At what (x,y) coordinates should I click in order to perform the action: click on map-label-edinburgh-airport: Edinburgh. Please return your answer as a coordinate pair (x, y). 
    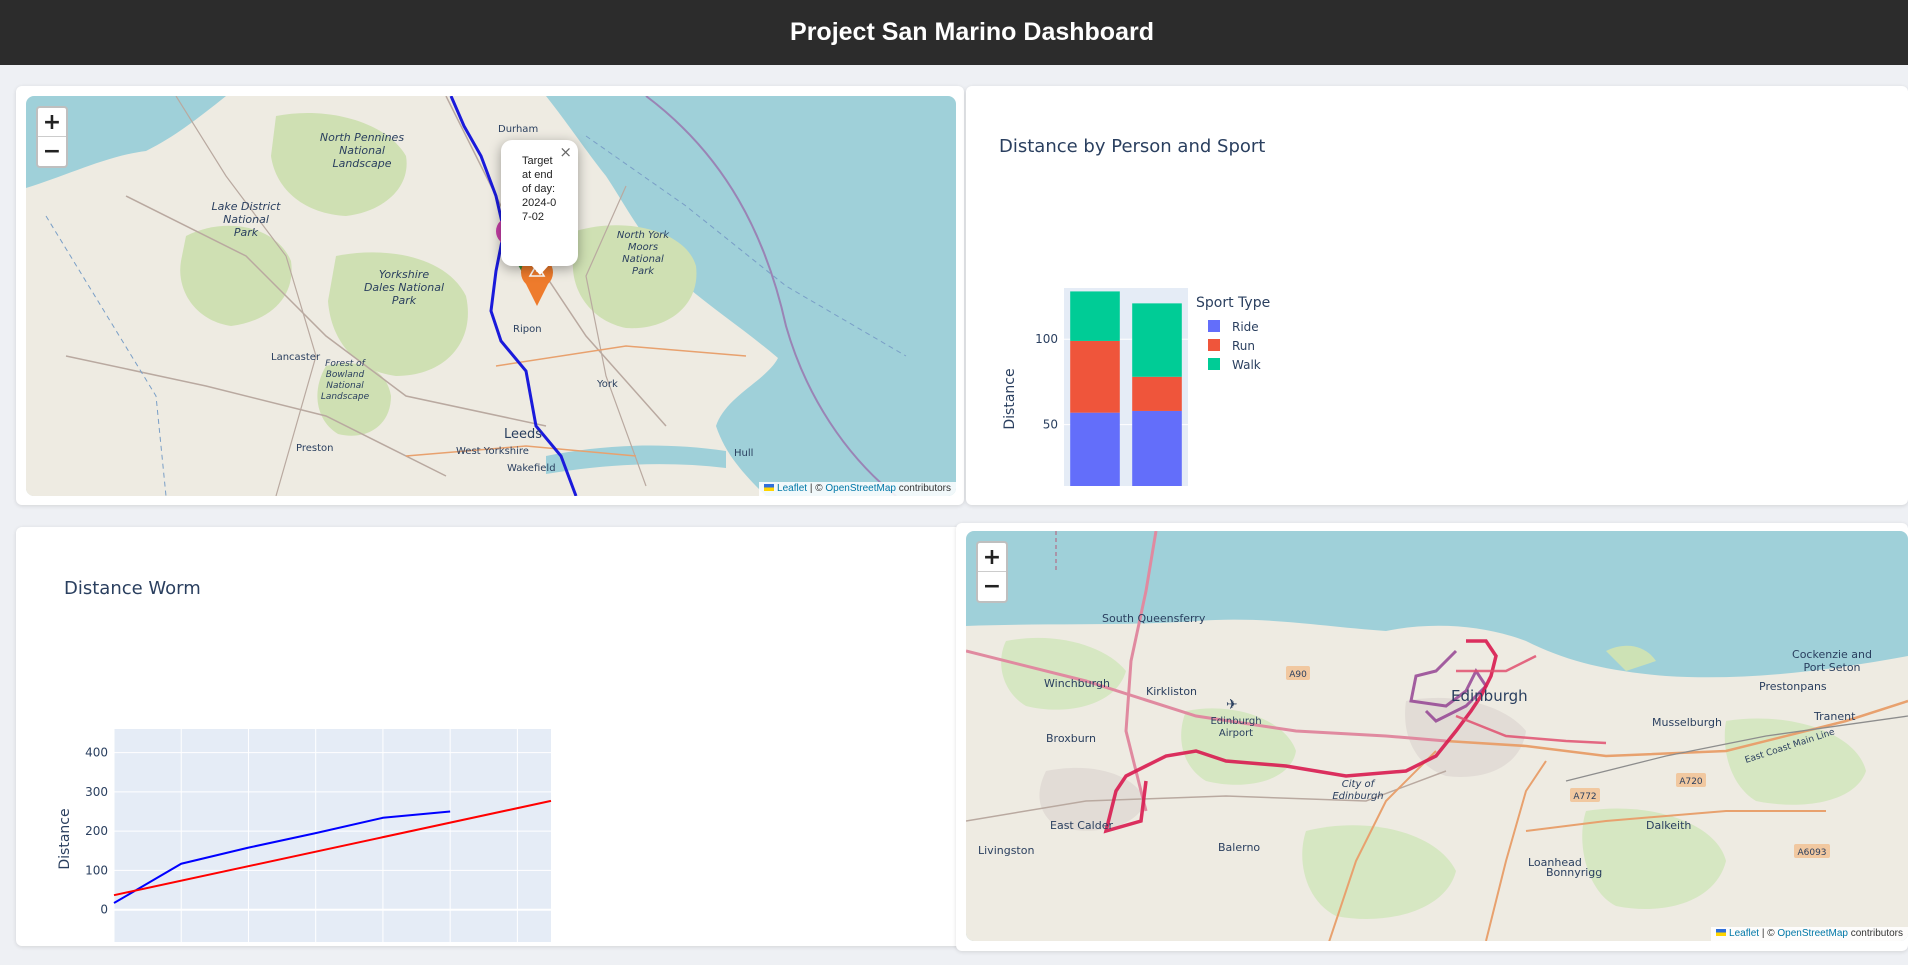
    Looking at the image, I should click on (1235, 721).